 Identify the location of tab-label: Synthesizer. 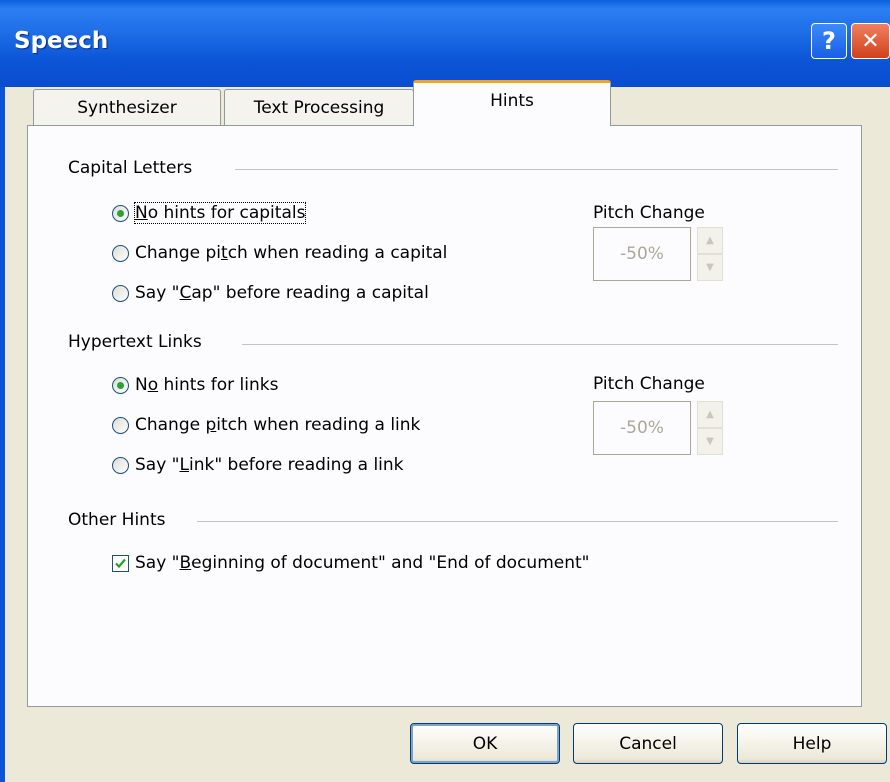
(127, 107).